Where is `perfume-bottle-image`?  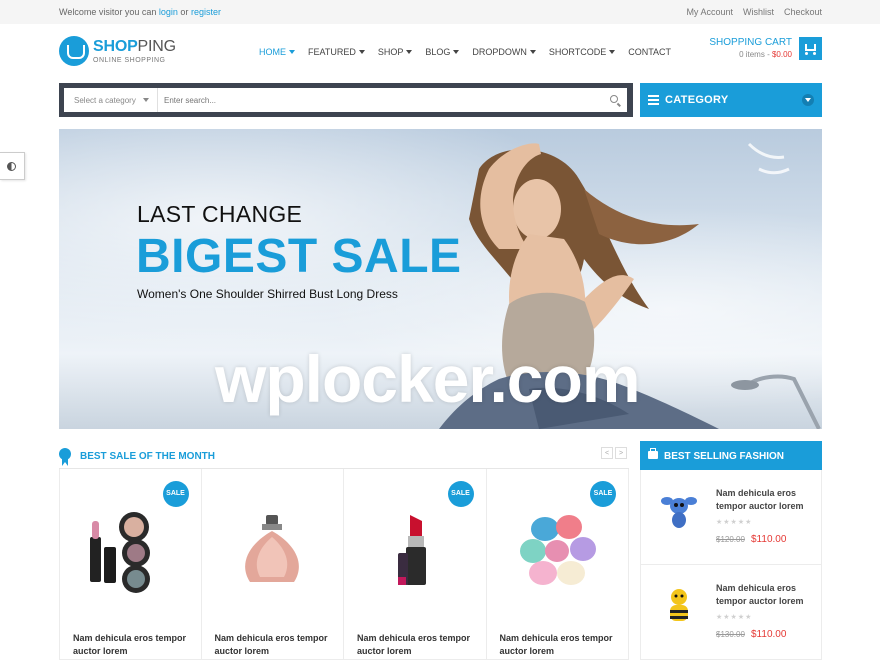 perfume-bottle-image is located at coordinates (271, 548).